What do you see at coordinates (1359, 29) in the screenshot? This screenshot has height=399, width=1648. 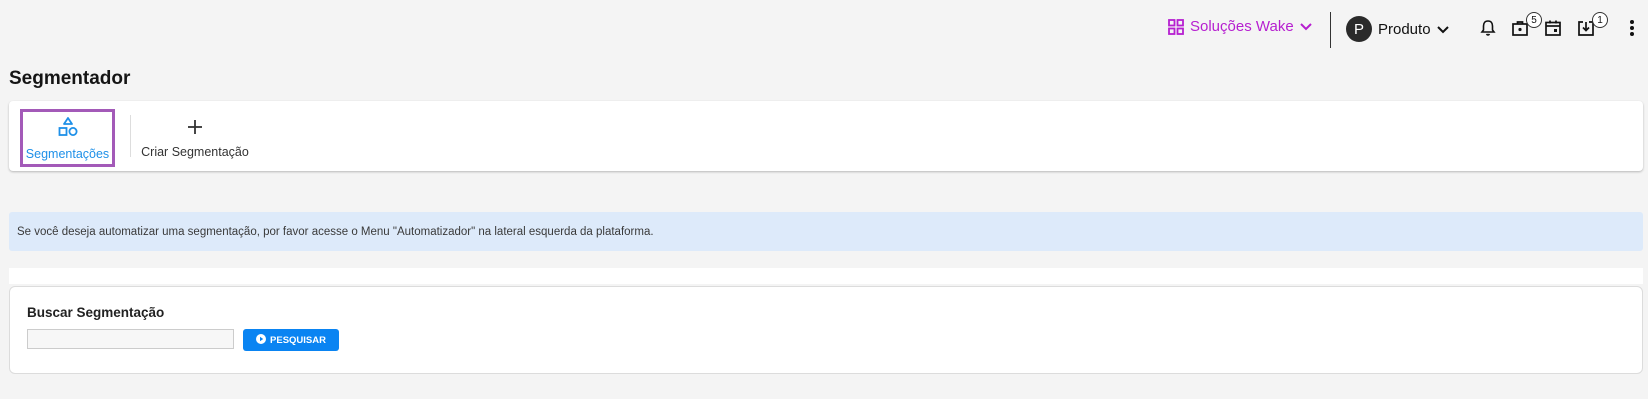 I see `avatar: P` at bounding box center [1359, 29].